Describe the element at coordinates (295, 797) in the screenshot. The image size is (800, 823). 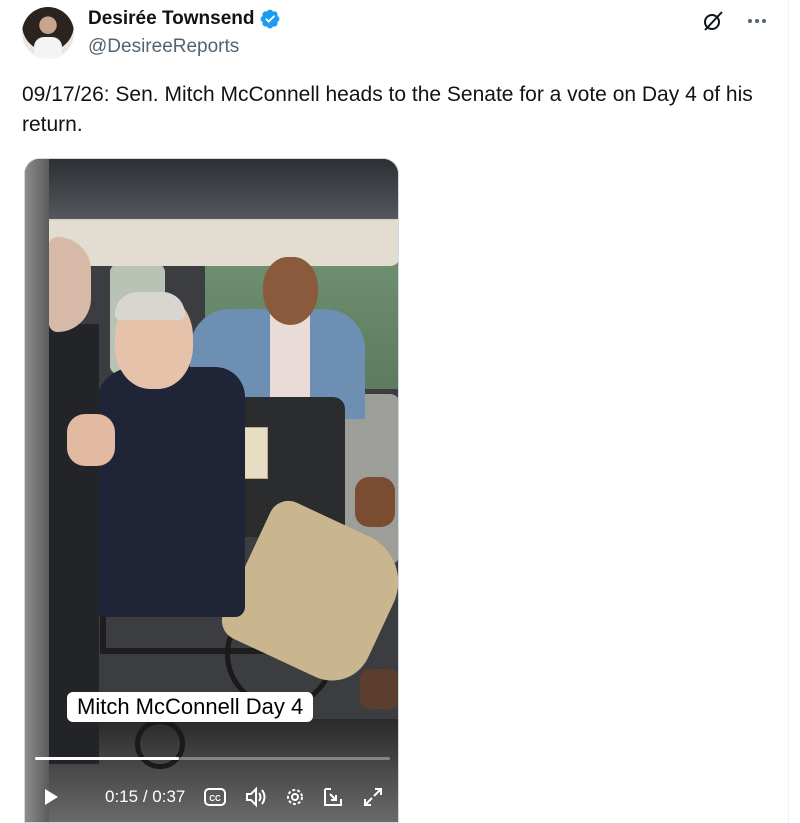
I see `settings-icon` at that location.